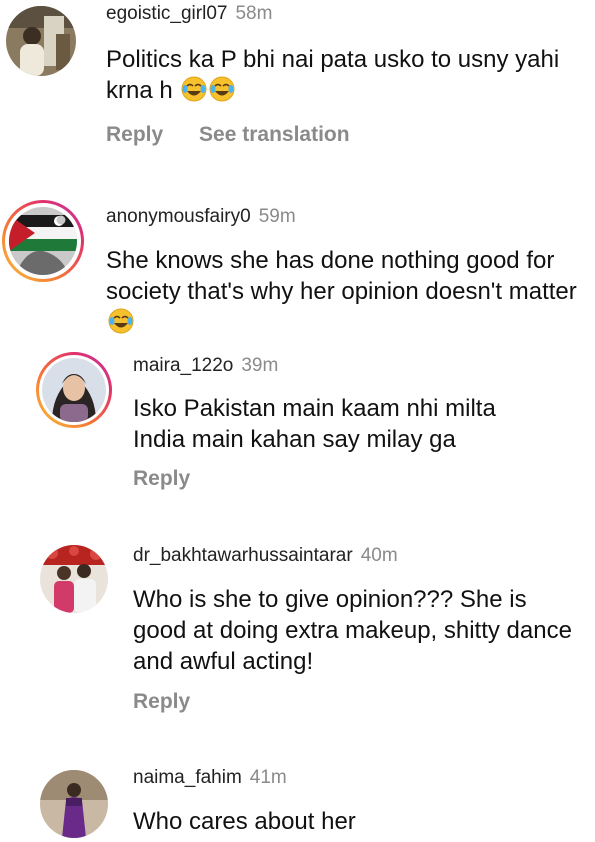 The image size is (595, 842). Describe the element at coordinates (178, 216) in the screenshot. I see `username: anonymousfairy0` at that location.